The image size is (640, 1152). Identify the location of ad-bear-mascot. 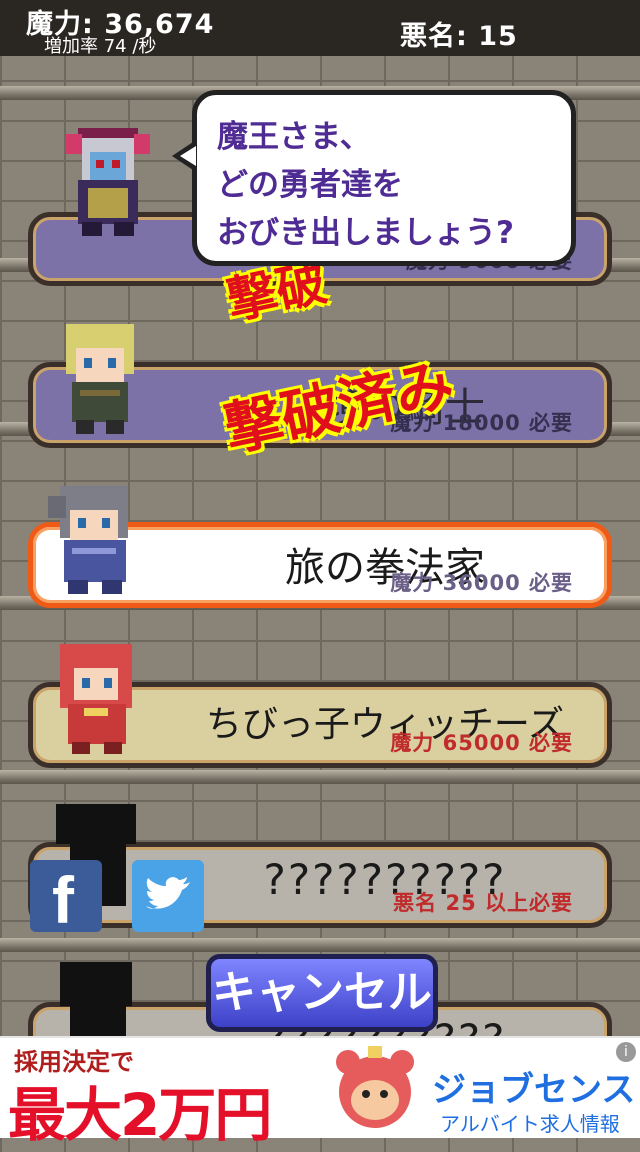
(375, 1088).